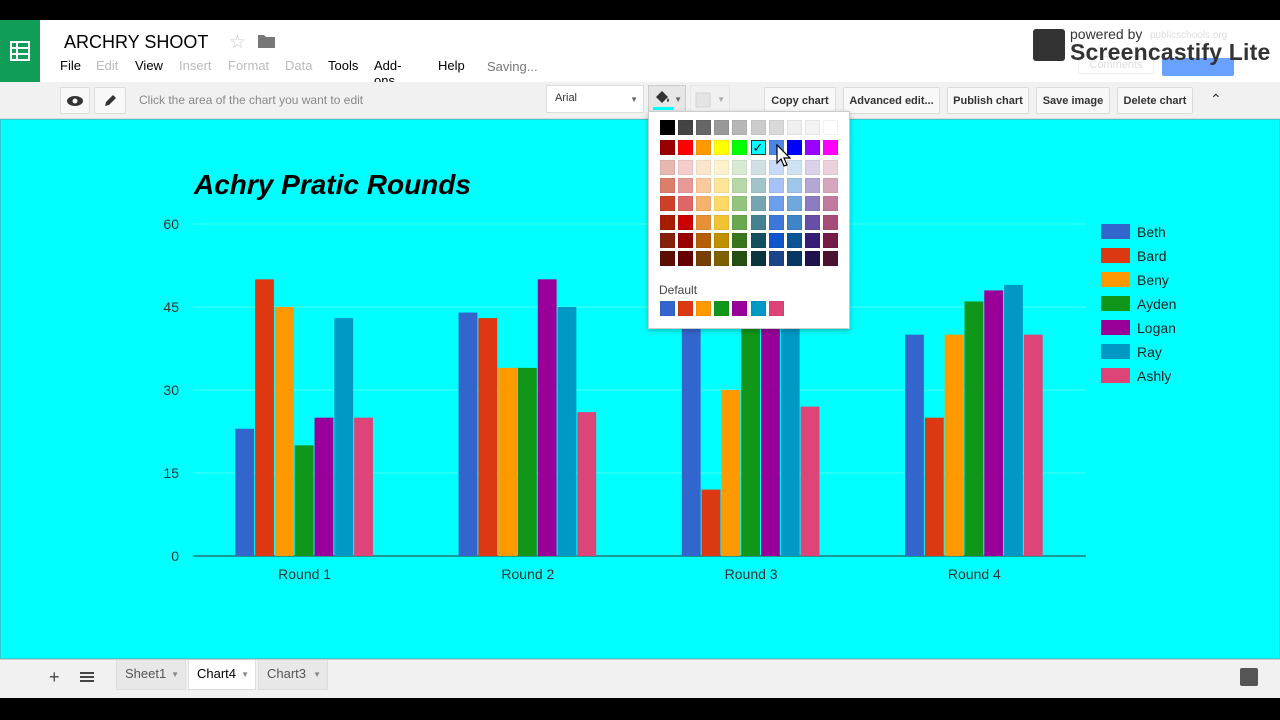 This screenshot has width=1280, height=720. Describe the element at coordinates (171, 224) in the screenshot. I see `y-tick-label: 60` at that location.